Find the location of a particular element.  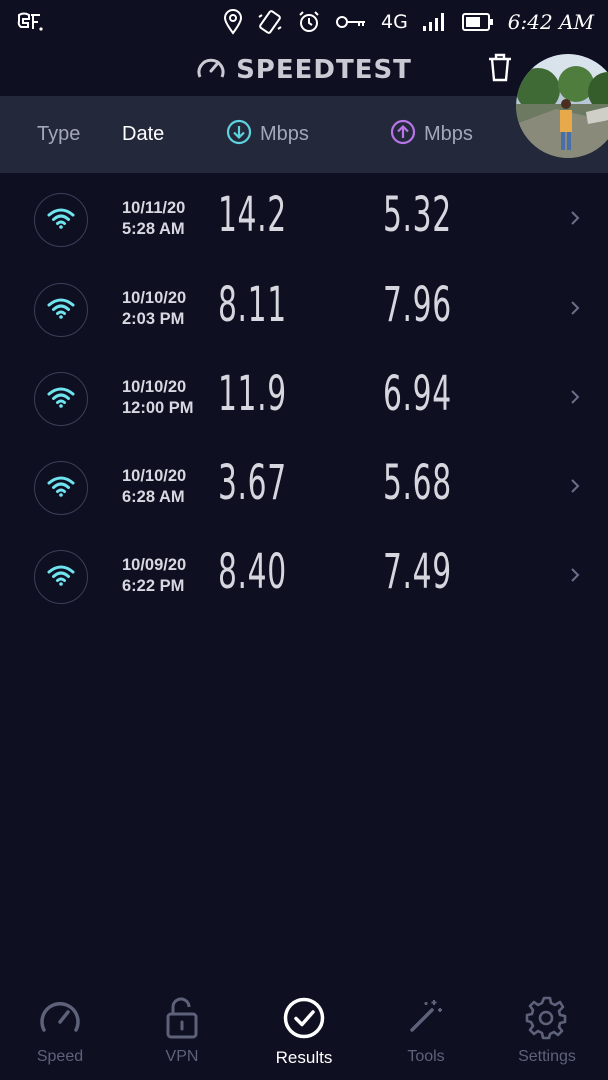

trash-icon is located at coordinates (500, 70).